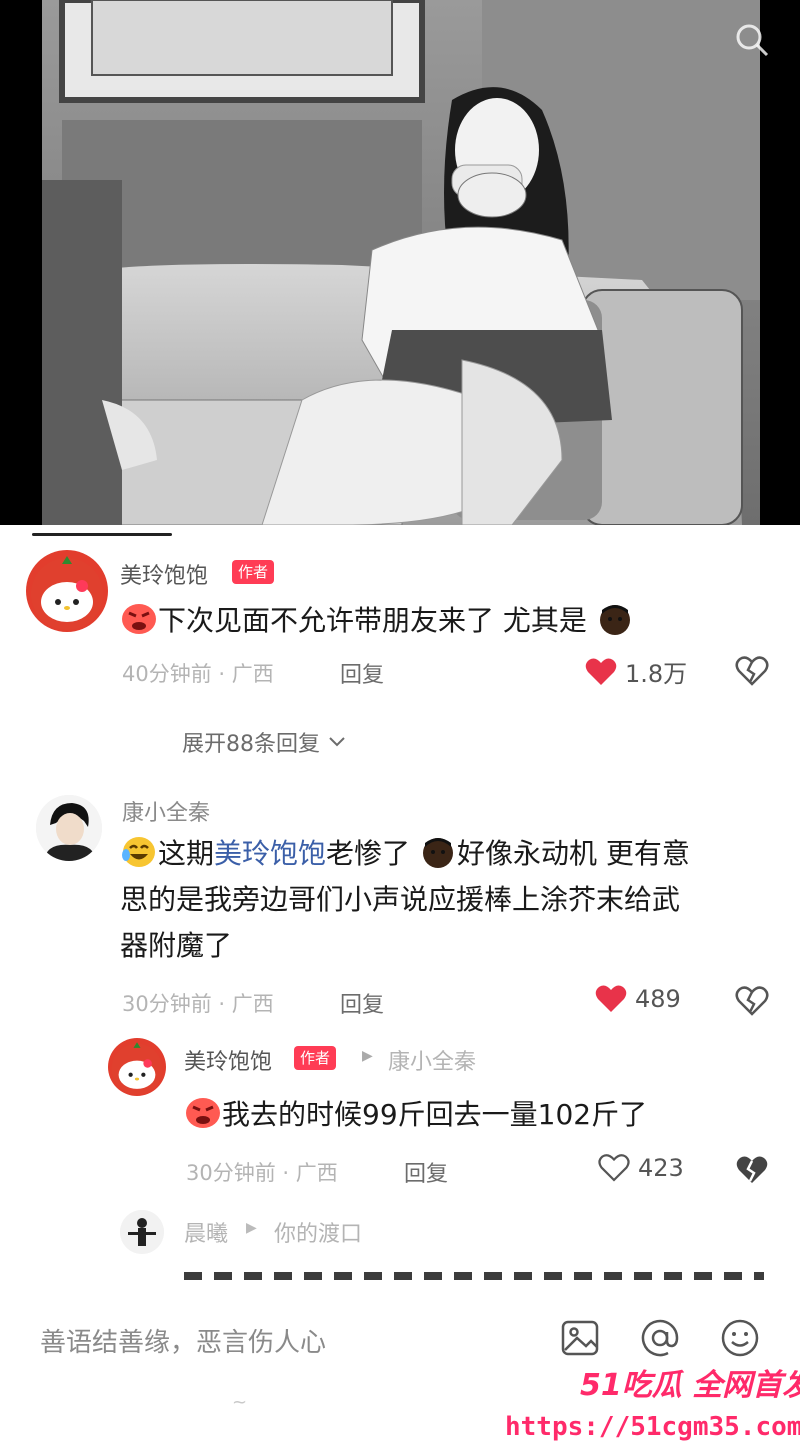 The height and width of the screenshot is (1455, 800). I want to click on search-icon, so click(752, 40).